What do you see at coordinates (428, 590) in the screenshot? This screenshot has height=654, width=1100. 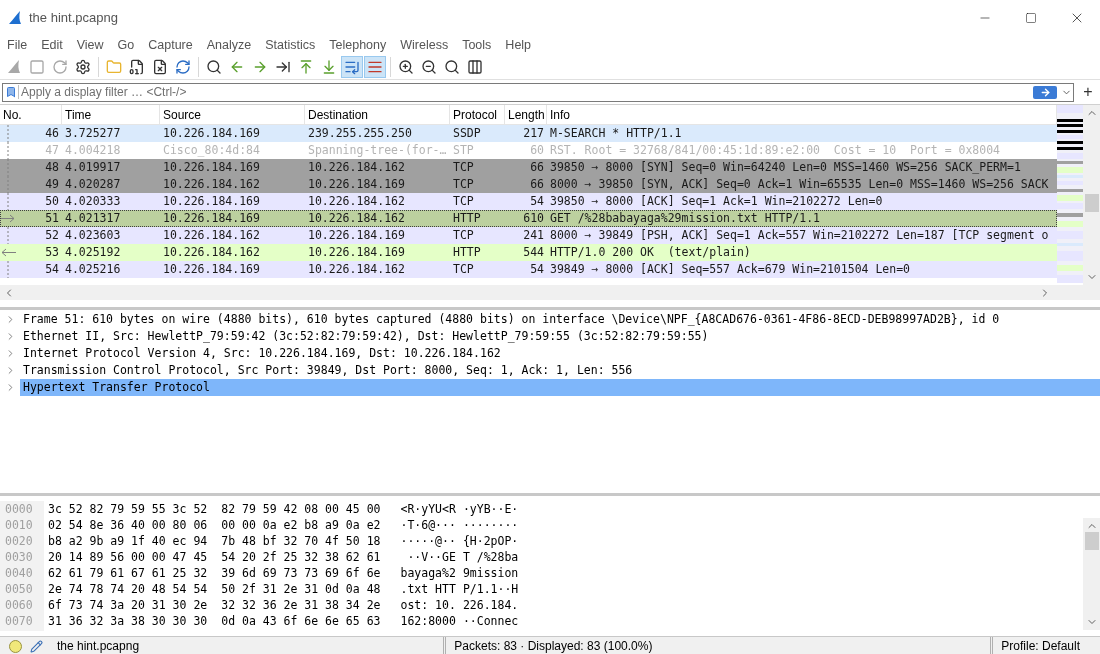 I see `ascii-bytes: .txt HTT` at bounding box center [428, 590].